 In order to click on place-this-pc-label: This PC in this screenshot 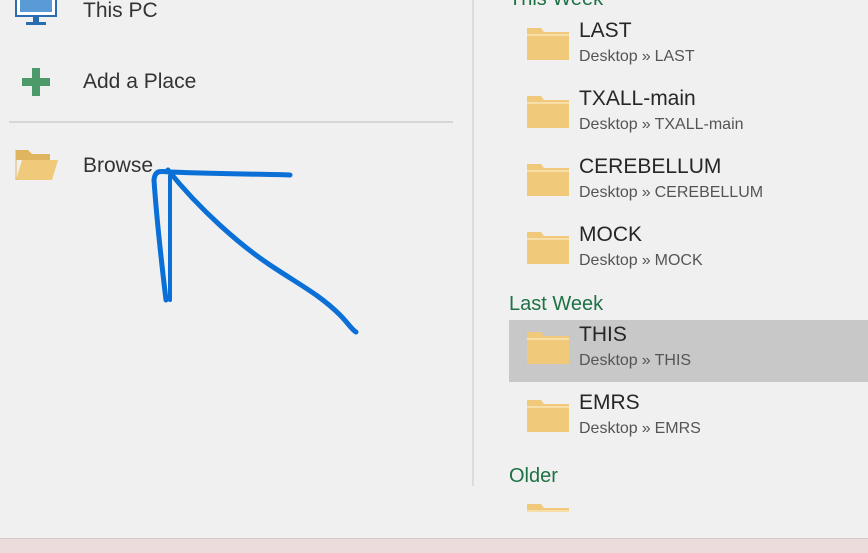, I will do `click(120, 11)`.